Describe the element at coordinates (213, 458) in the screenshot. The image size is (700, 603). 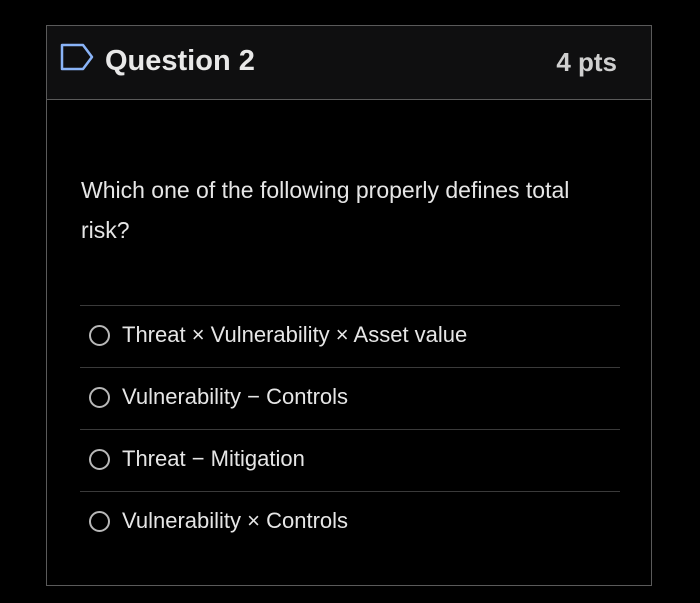
I see `answer-label: Threat − Mitigation` at that location.